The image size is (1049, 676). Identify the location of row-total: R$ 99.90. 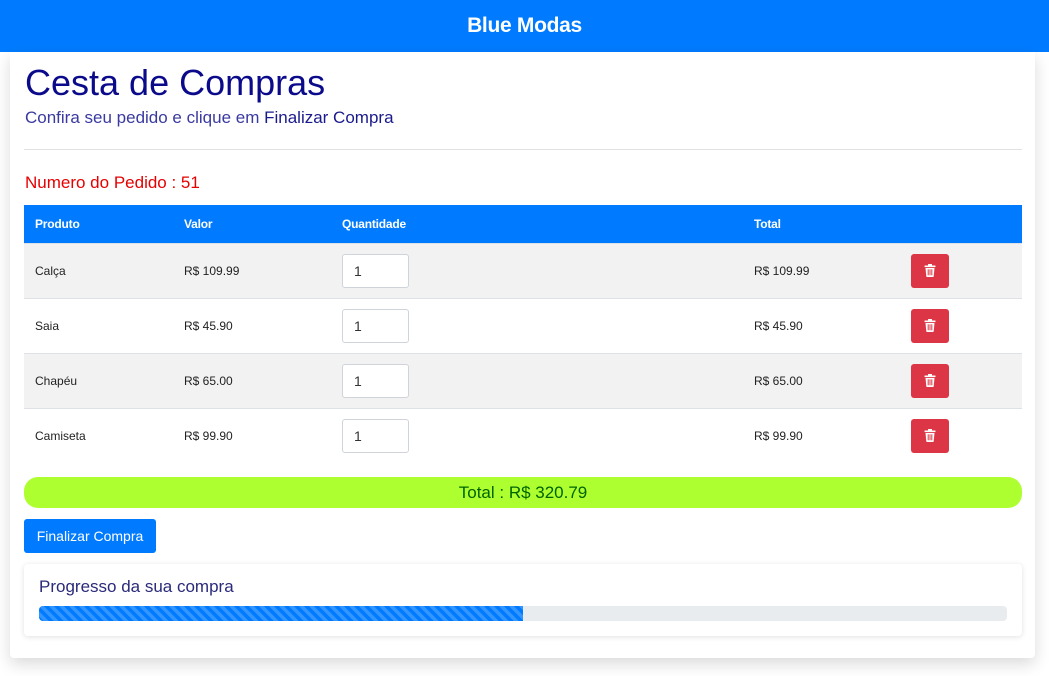
(778, 435).